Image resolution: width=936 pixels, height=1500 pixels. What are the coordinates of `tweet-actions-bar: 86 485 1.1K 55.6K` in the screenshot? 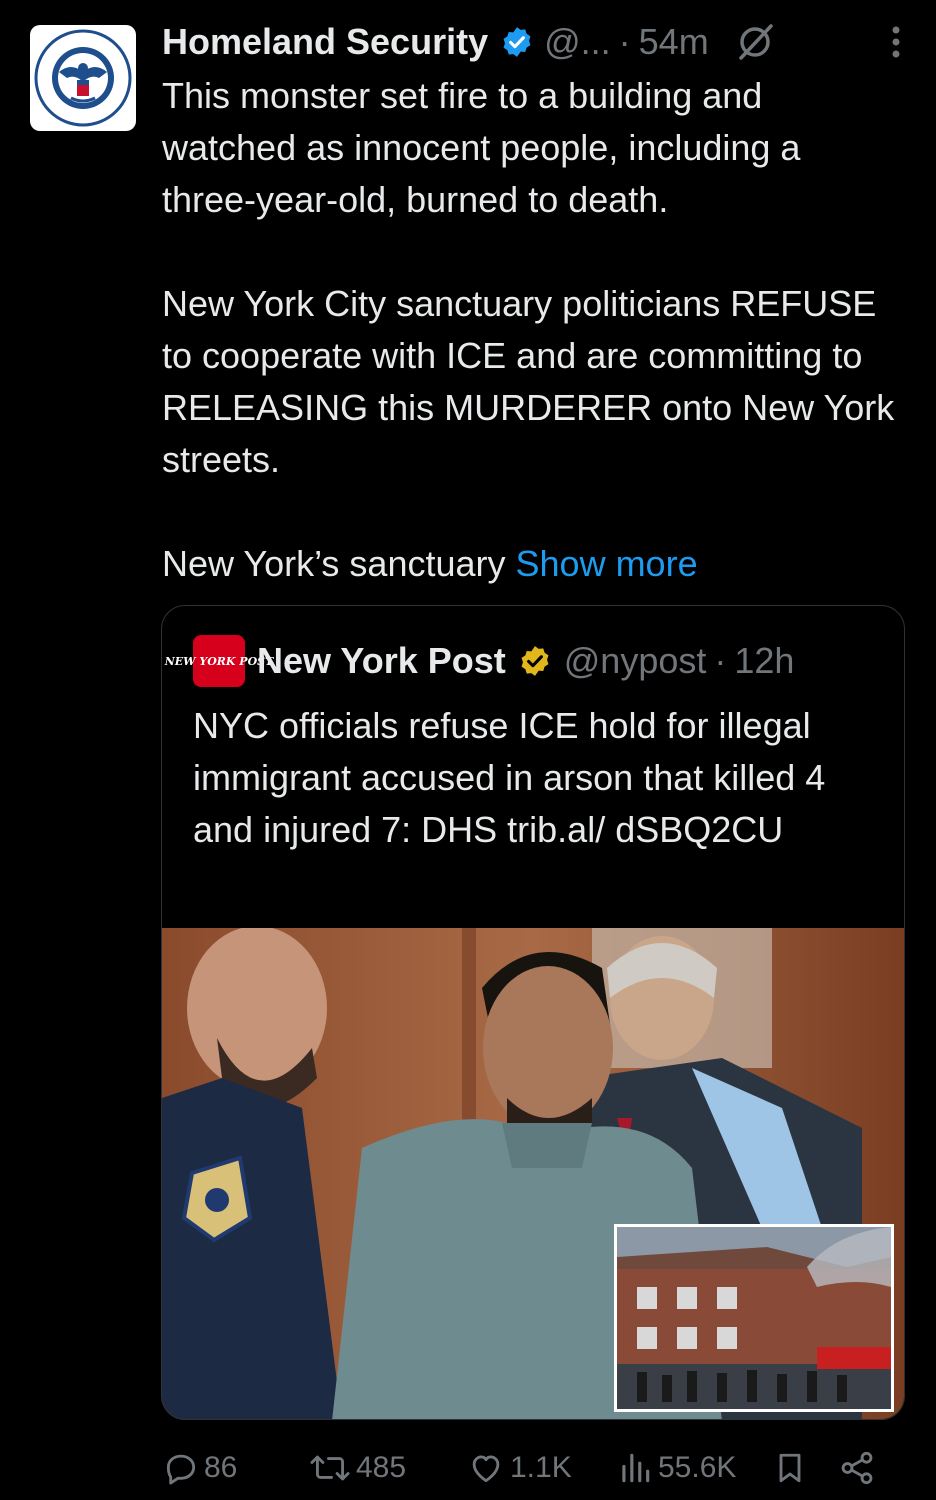 It's located at (532, 1468).